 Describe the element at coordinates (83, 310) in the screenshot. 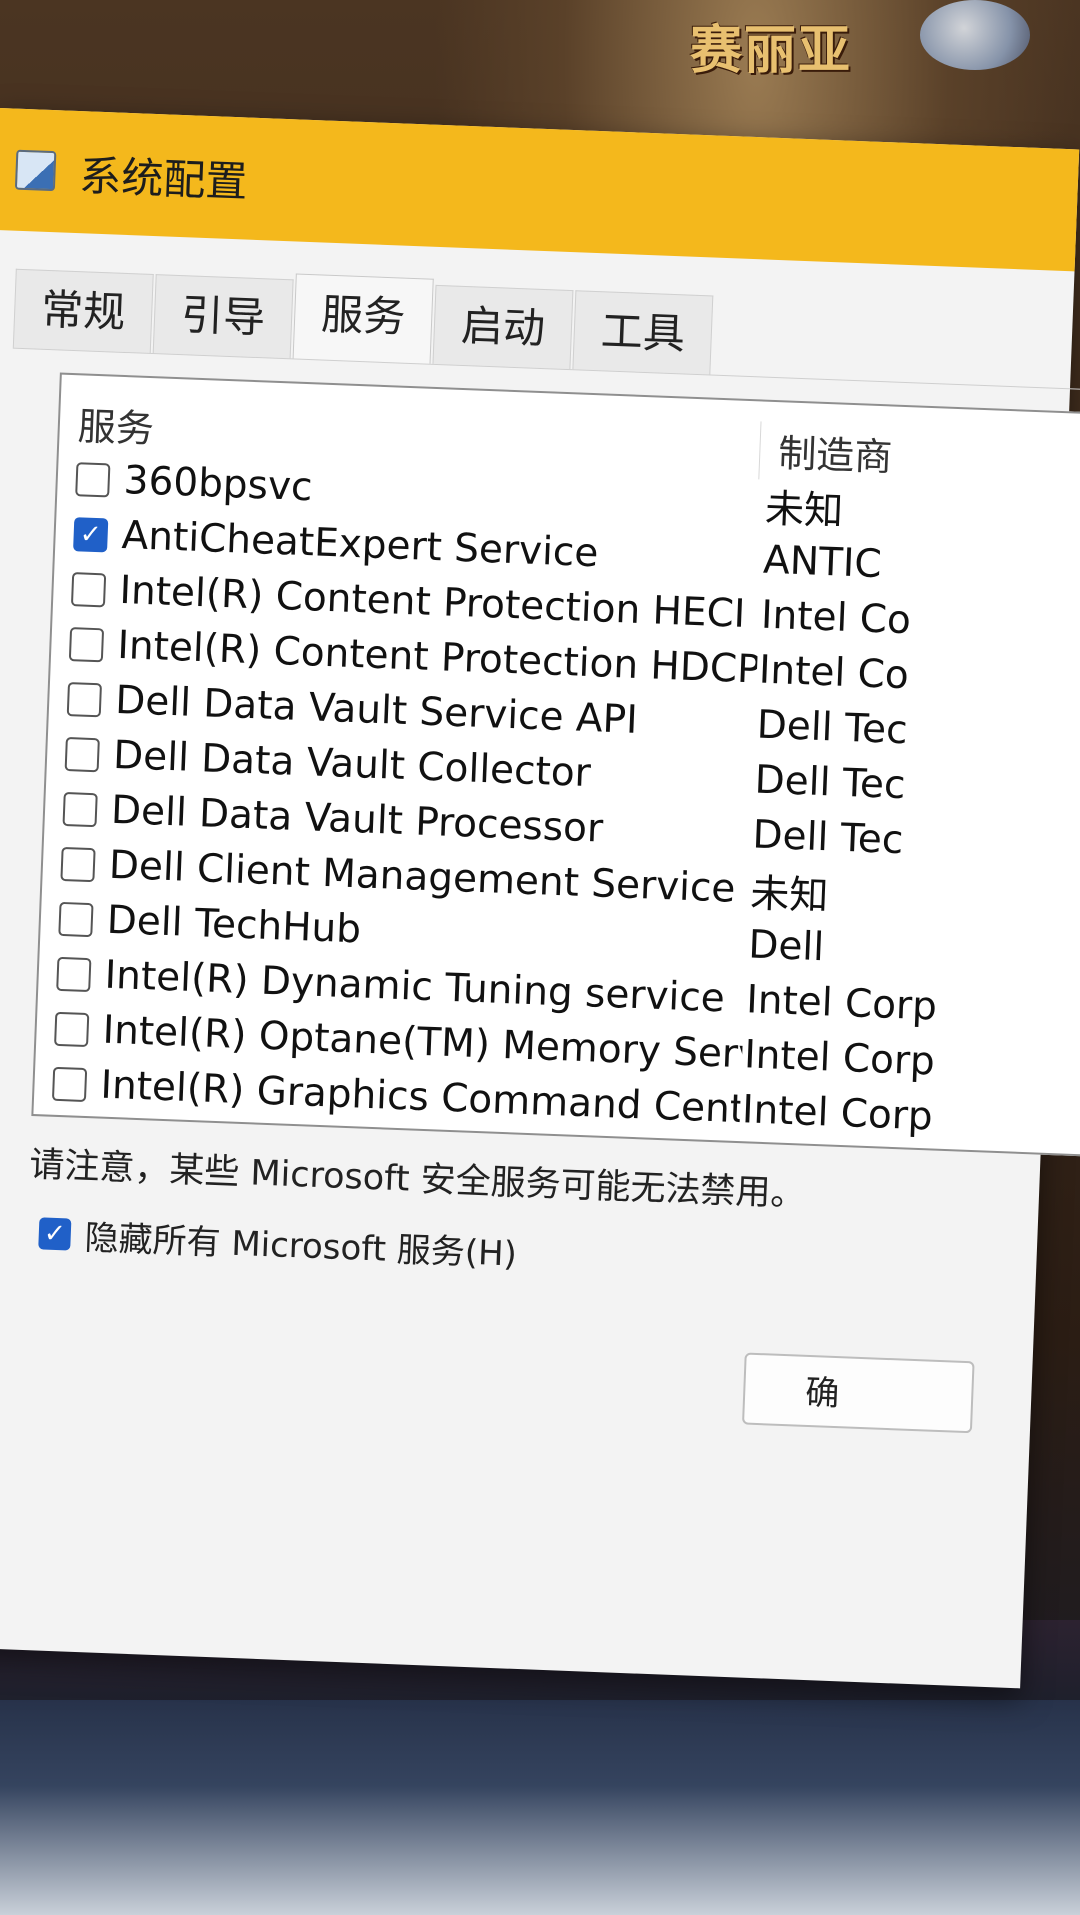

I see `tab-general: 常规` at that location.